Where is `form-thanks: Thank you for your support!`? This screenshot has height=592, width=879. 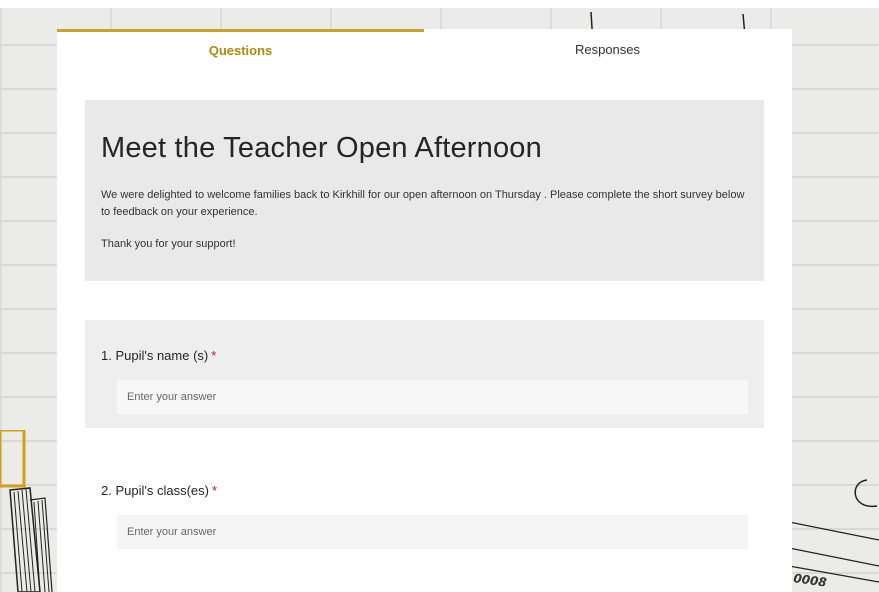
form-thanks: Thank you for your support! is located at coordinates (168, 244).